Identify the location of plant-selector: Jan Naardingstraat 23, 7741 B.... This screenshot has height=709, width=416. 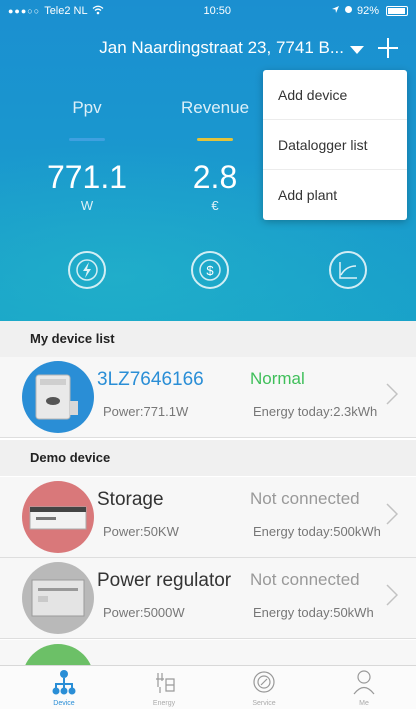
(221, 48).